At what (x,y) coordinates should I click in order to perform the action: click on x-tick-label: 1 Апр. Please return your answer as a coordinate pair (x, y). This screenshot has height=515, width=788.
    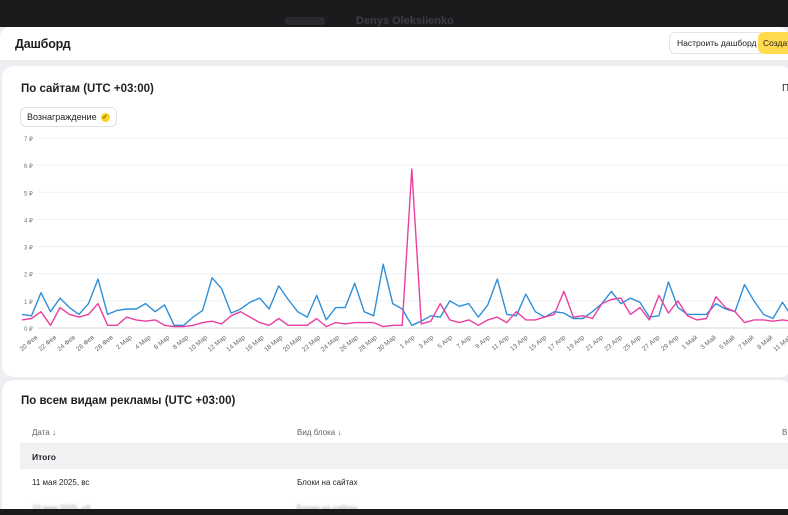
    Looking at the image, I should click on (408, 342).